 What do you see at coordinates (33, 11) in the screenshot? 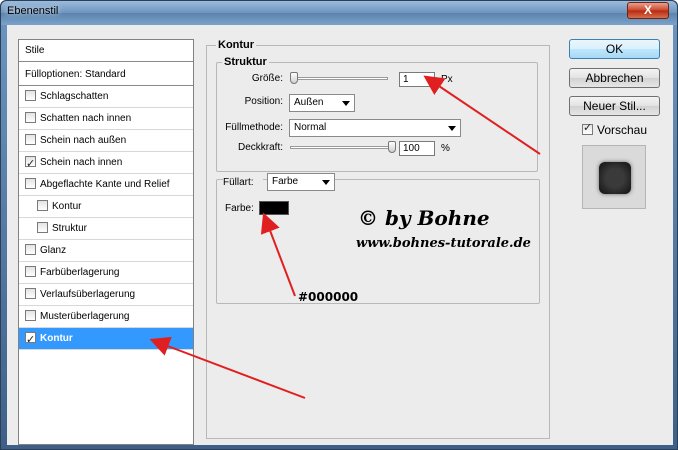
I see `window-title: Ebenenstil` at bounding box center [33, 11].